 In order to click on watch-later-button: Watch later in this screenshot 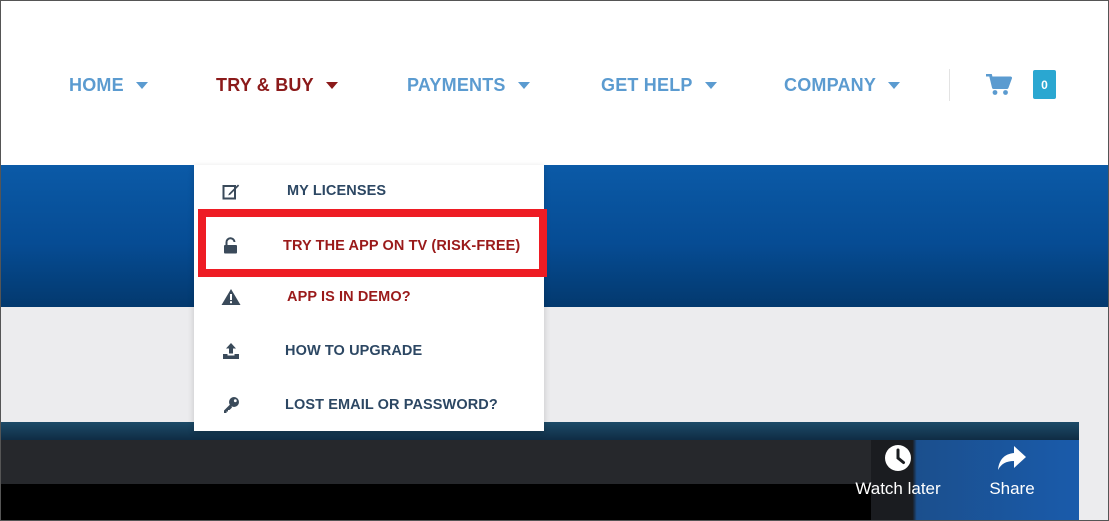, I will do `click(898, 471)`.